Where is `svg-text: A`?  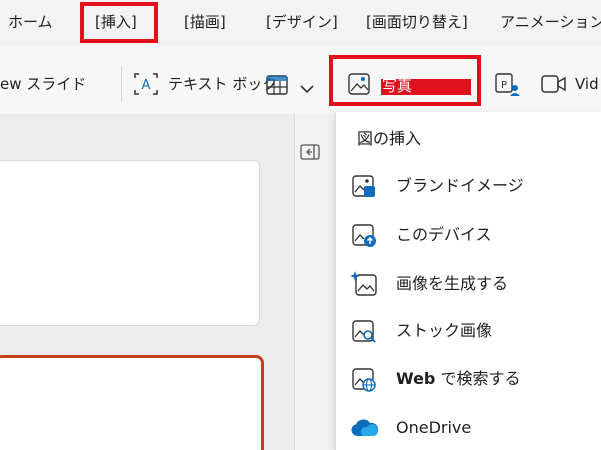
svg-text: A is located at coordinates (146, 85).